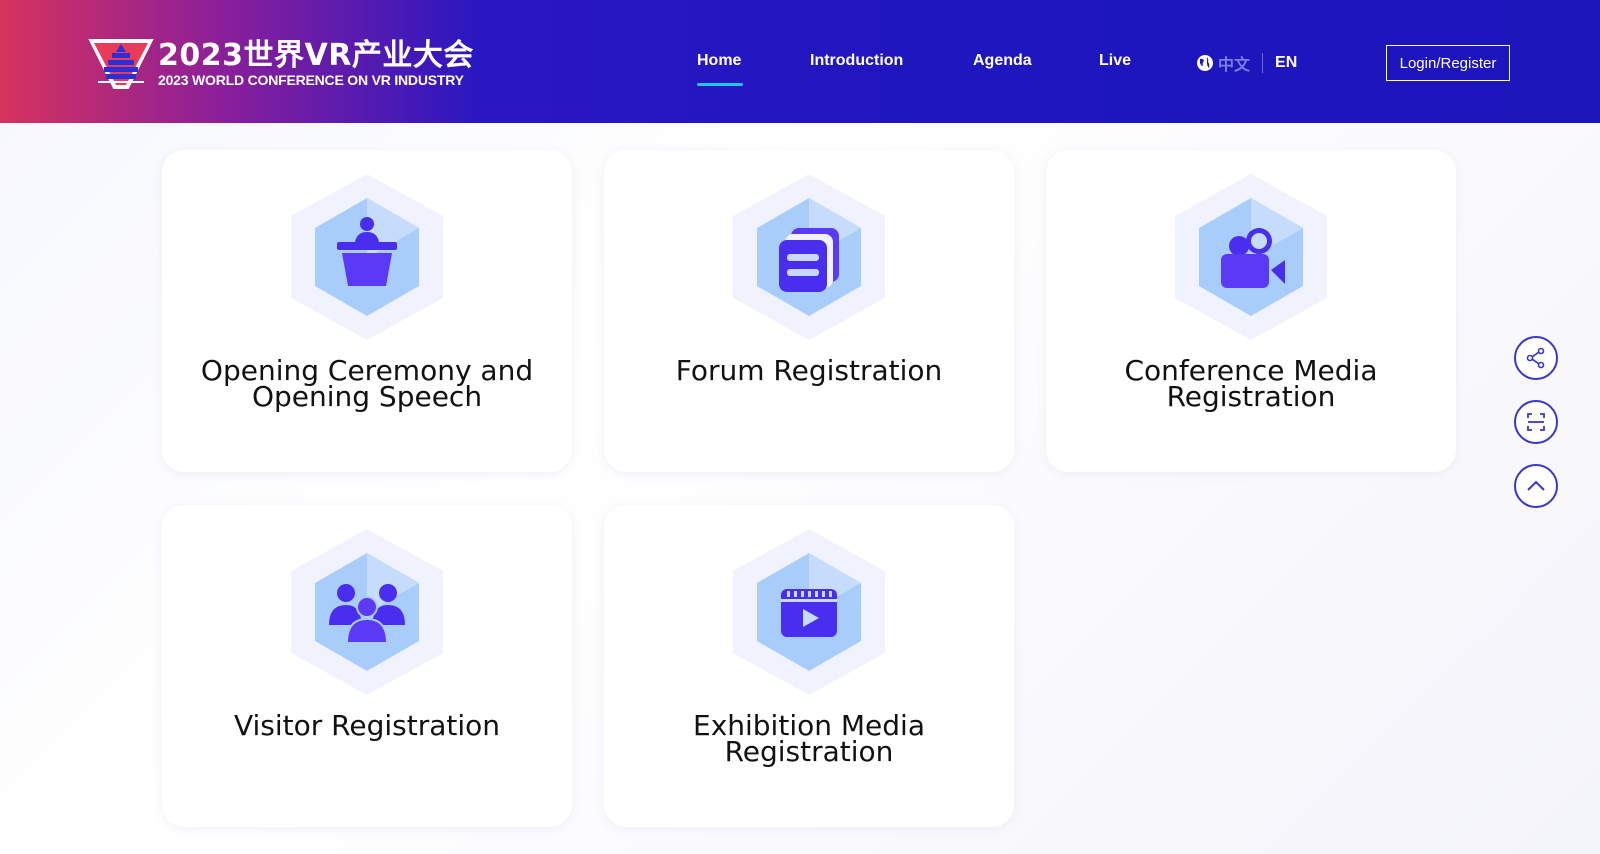 The image size is (1600, 854). I want to click on card-conference-media-registration: Conference Media Registration, so click(1251, 311).